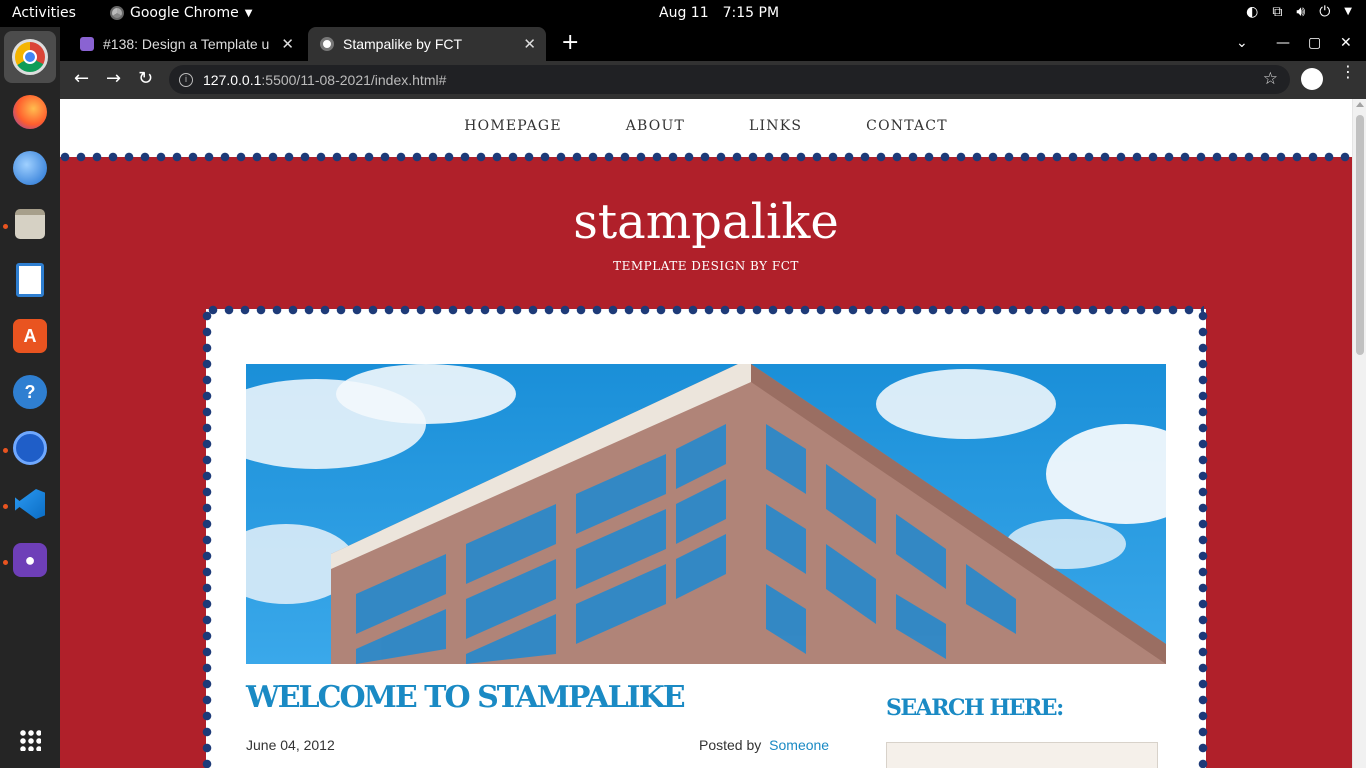  Describe the element at coordinates (207, 539) in the screenshot. I see `card-stamp-edge-left` at that location.